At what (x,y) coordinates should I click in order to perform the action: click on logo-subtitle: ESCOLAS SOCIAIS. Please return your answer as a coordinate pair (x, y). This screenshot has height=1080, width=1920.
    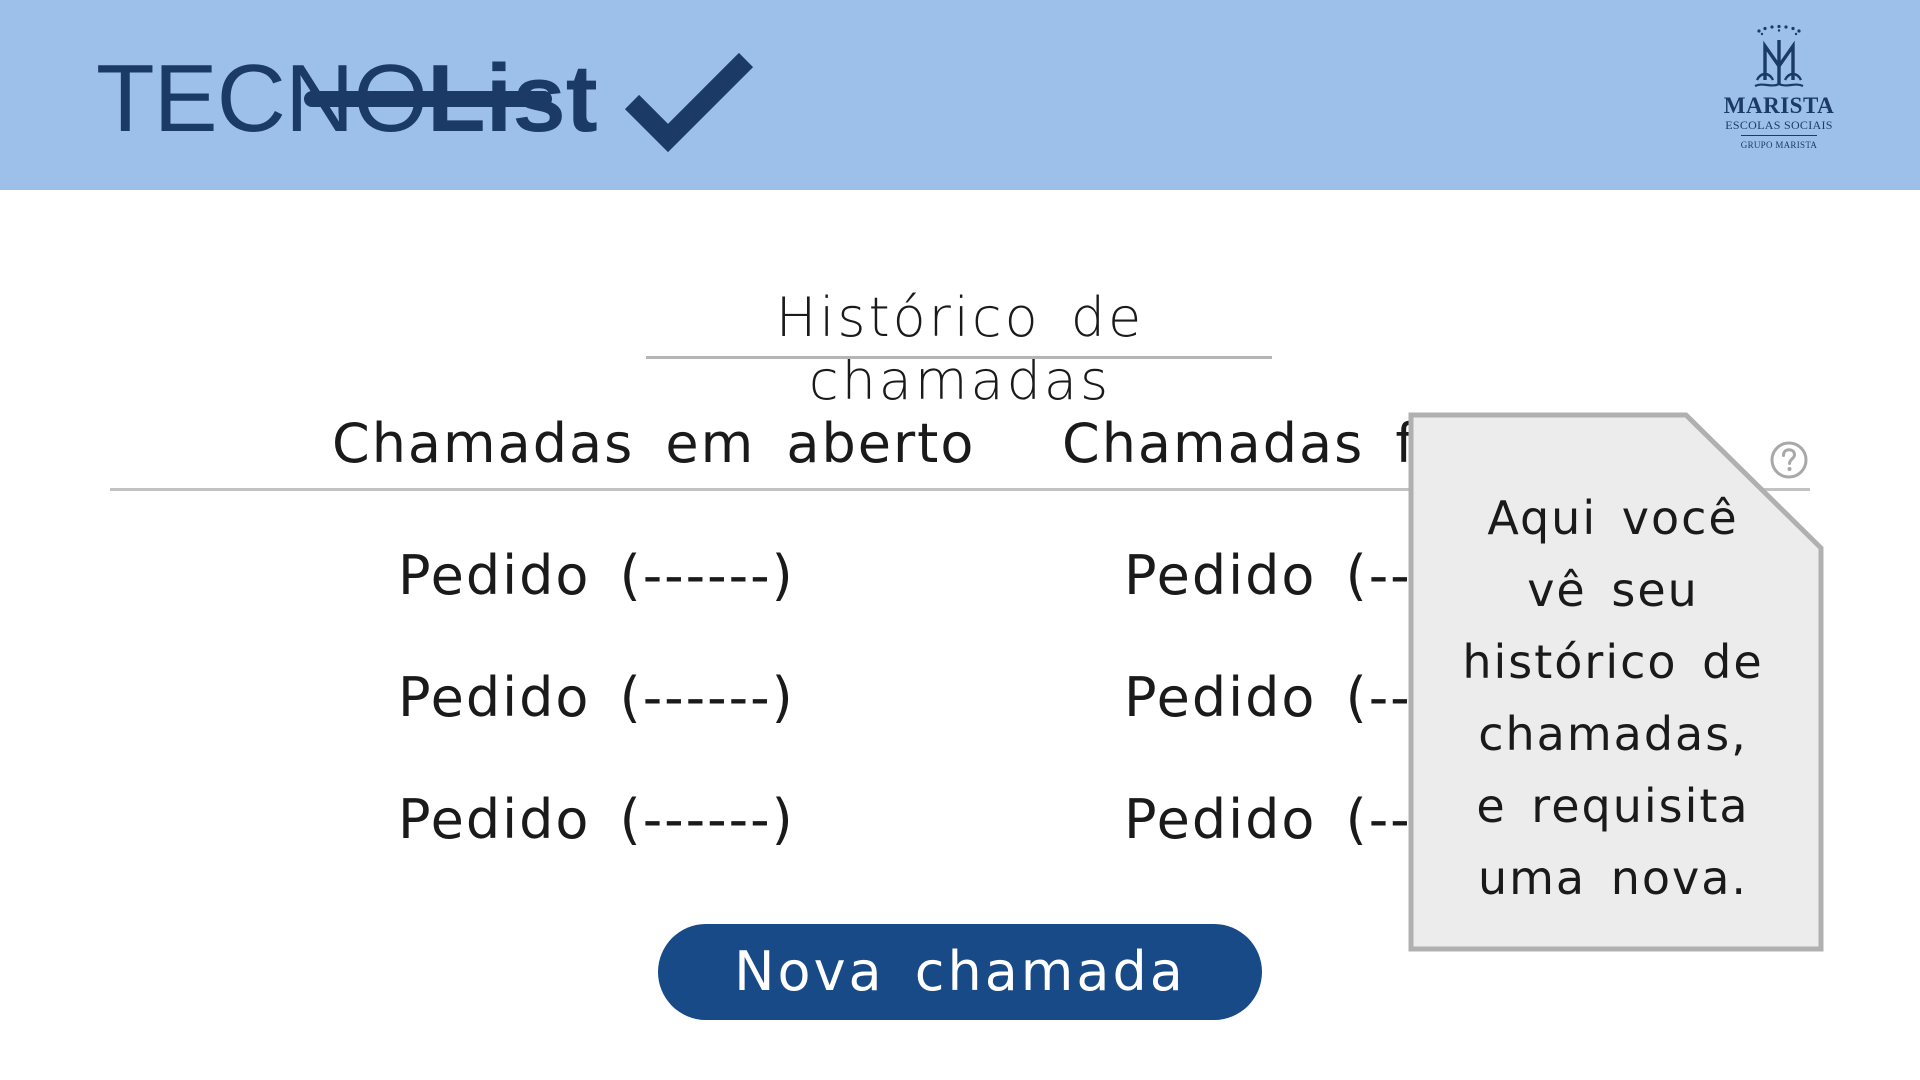
    Looking at the image, I should click on (1779, 125).